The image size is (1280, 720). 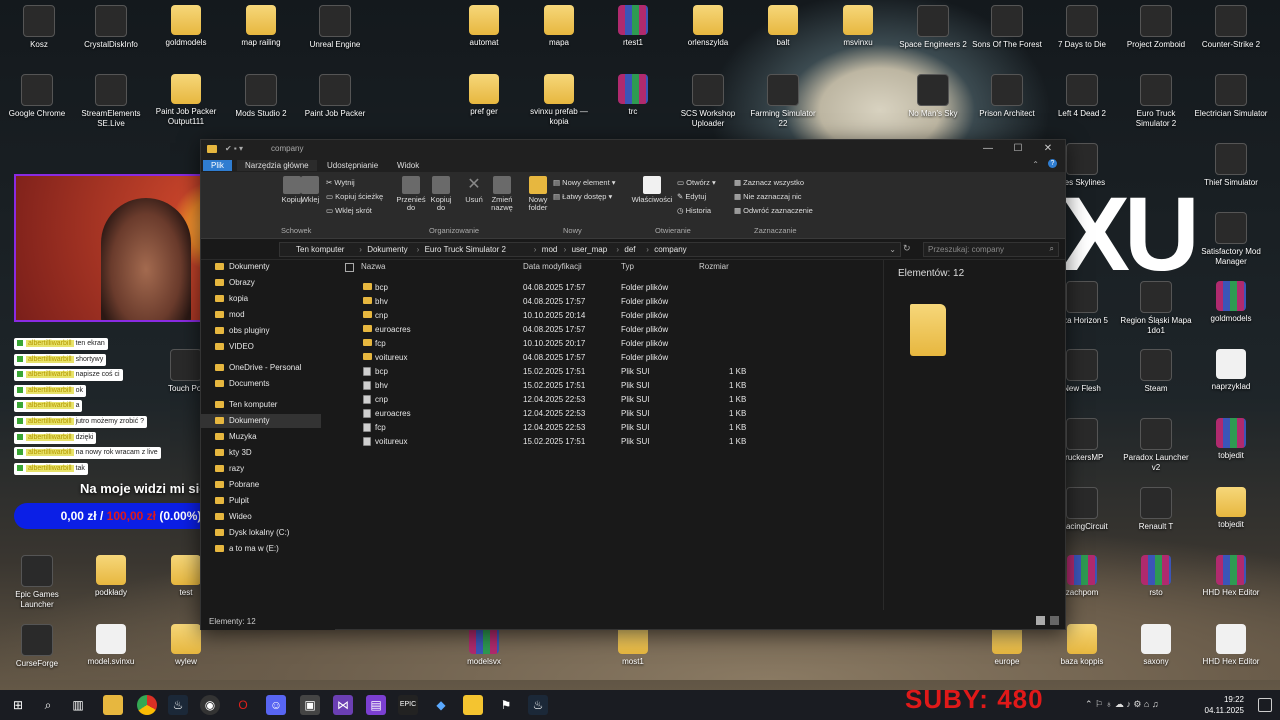 I want to click on select-all-checkbox, so click(x=349, y=267).